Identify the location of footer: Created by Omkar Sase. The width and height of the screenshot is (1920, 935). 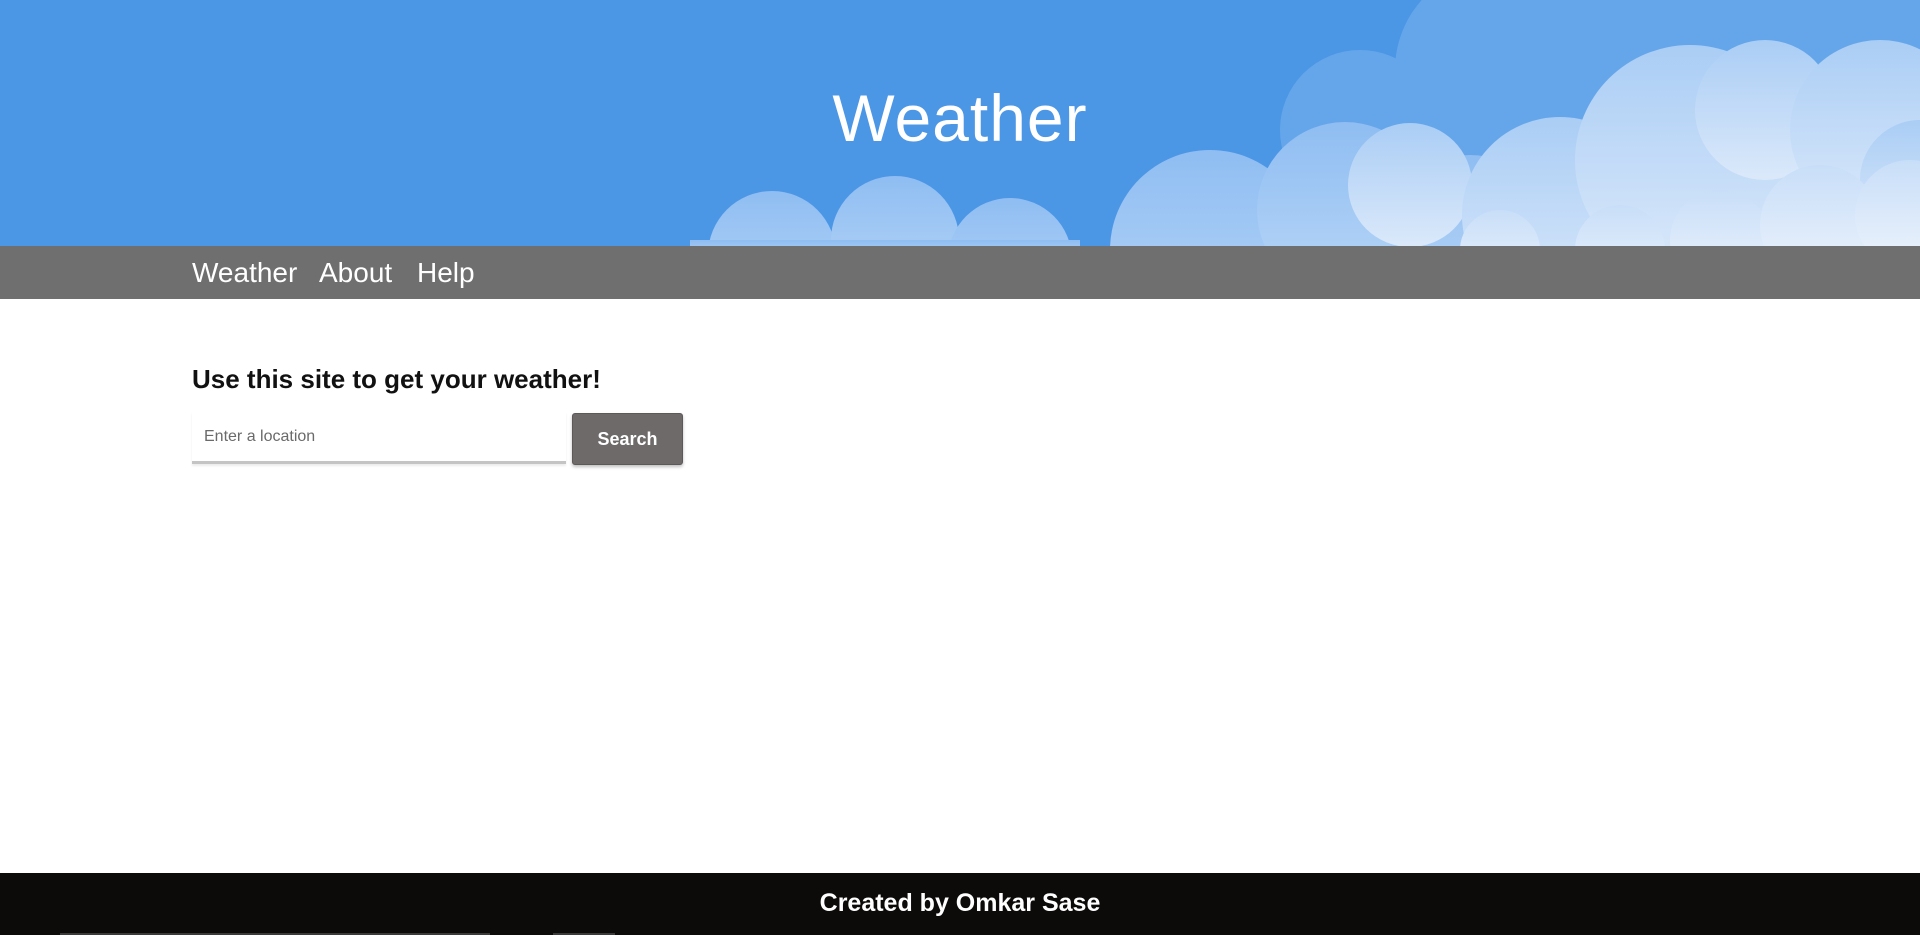
(960, 904).